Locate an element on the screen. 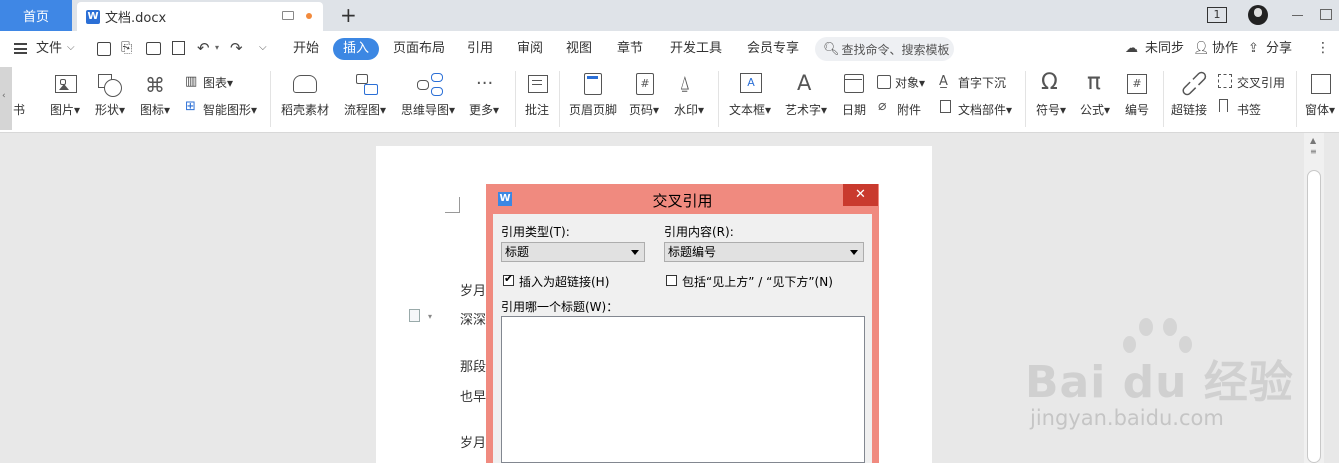 The width and height of the screenshot is (1339, 463). ref-type-label: 引用类型(T): is located at coordinates (535, 232).